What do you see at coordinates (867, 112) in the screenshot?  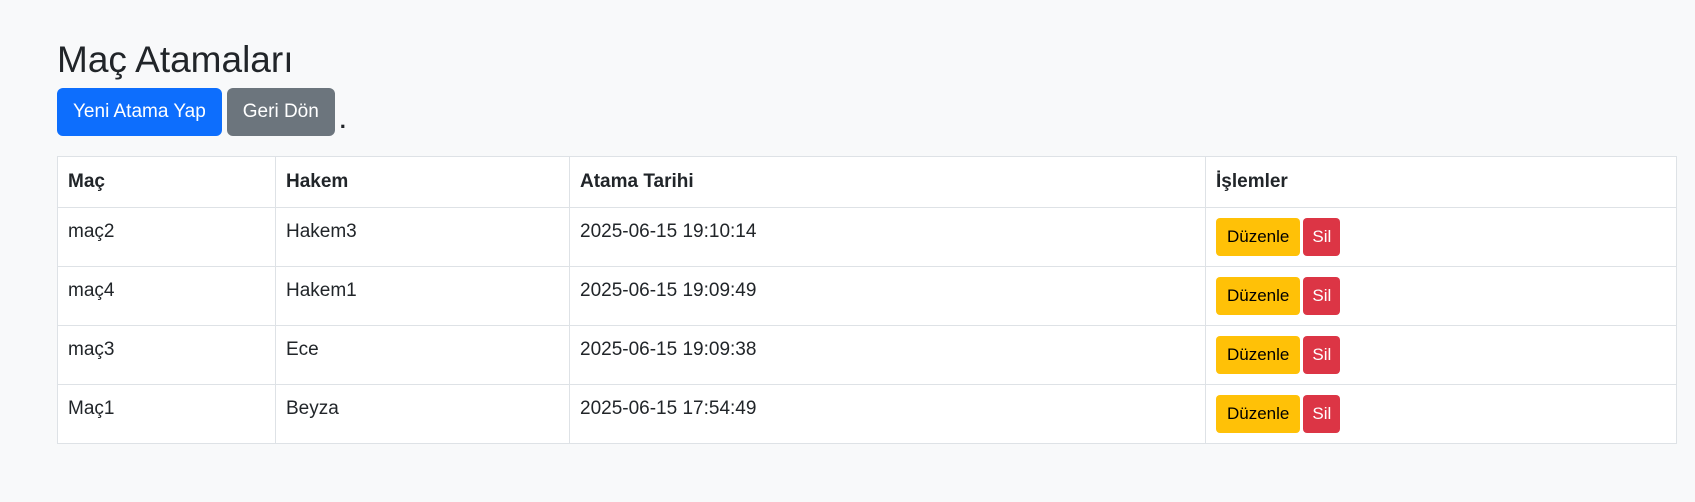 I see `action-bar: Yeni Atama Yap Geri Dön .` at bounding box center [867, 112].